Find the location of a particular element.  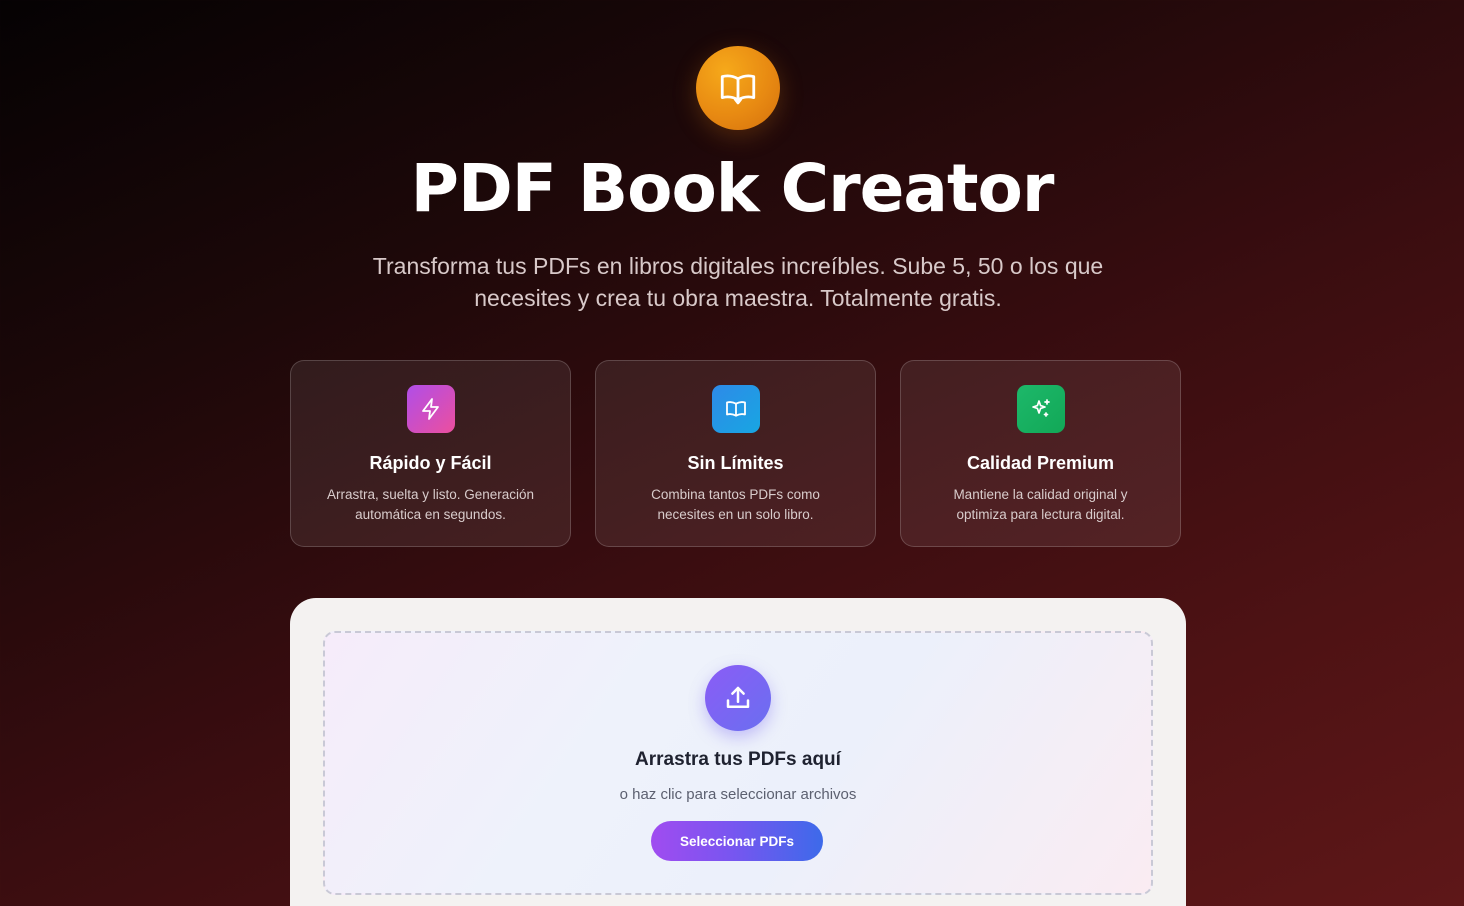

feature-title: Rápido y Fácil is located at coordinates (430, 463).